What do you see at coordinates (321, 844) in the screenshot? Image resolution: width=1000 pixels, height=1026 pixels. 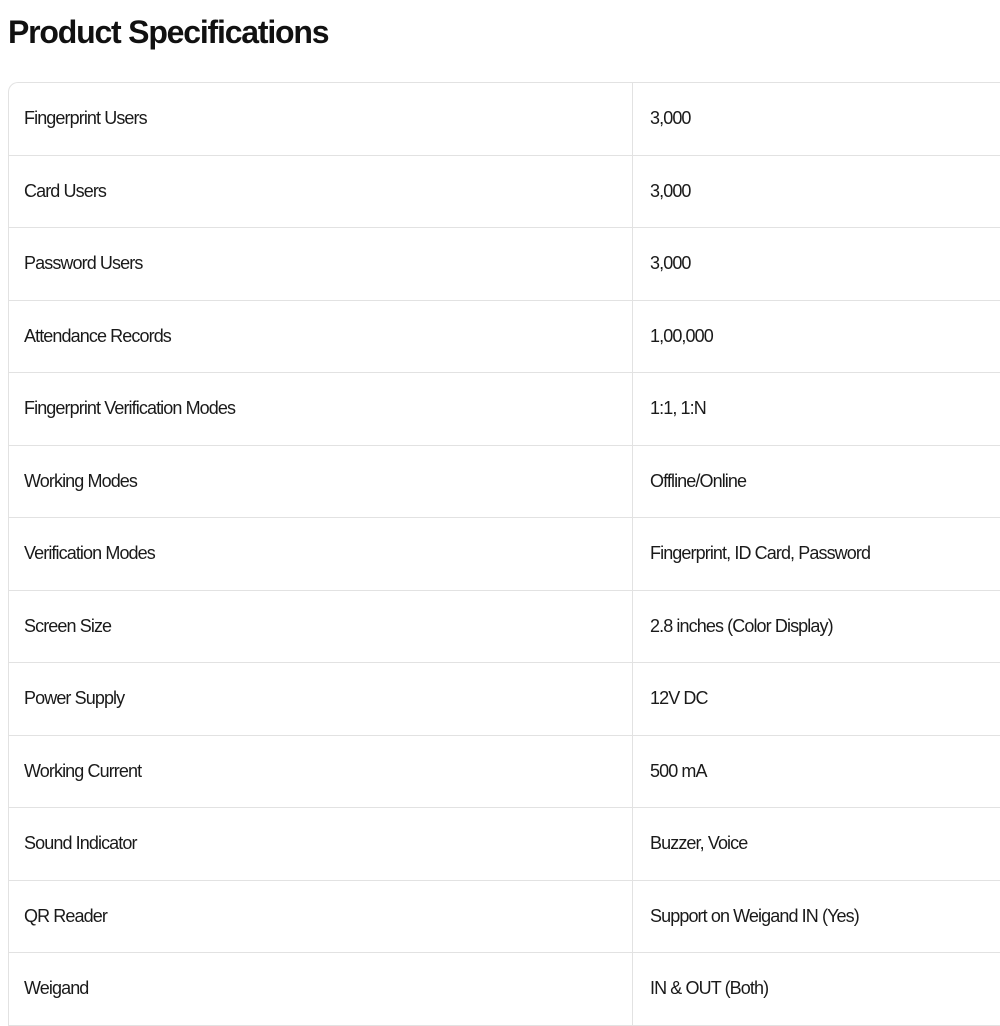 I see `spec-name-cell: Sound Indicator` at bounding box center [321, 844].